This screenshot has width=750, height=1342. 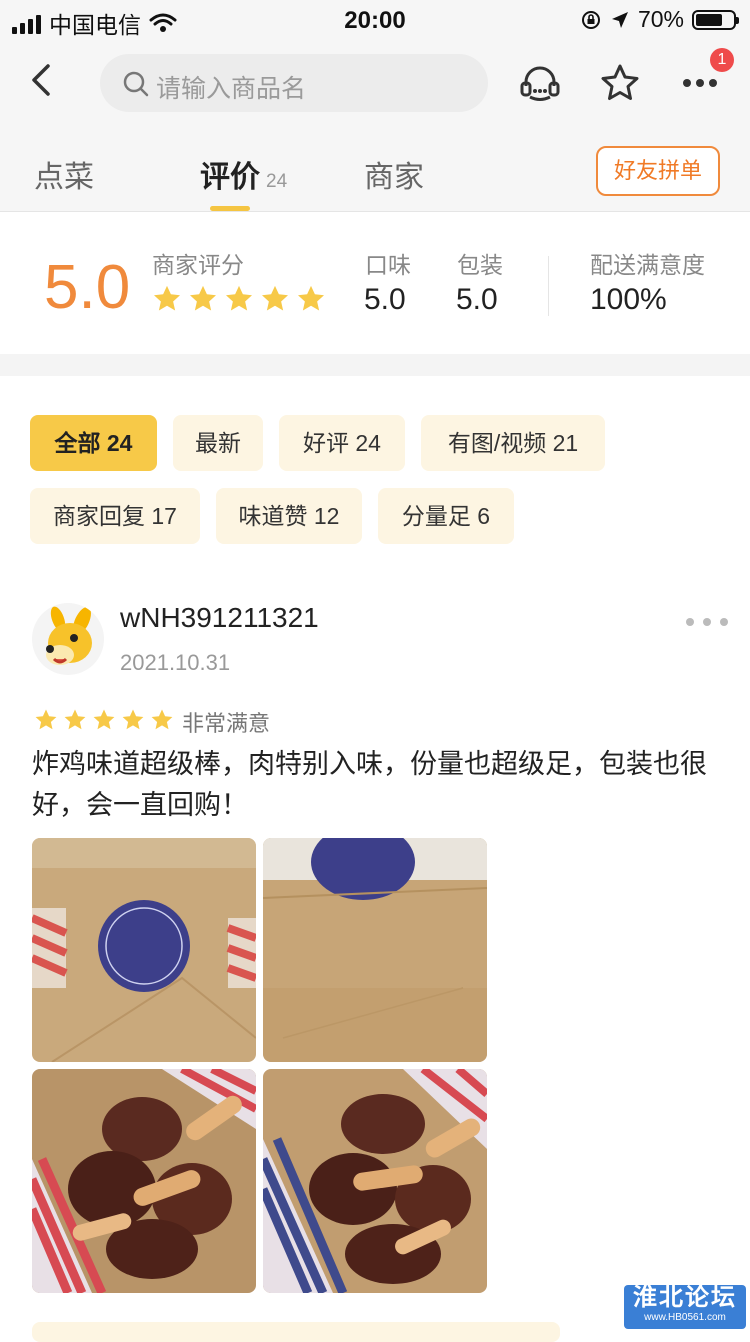 I want to click on overall-score: 5.0, so click(x=87, y=287).